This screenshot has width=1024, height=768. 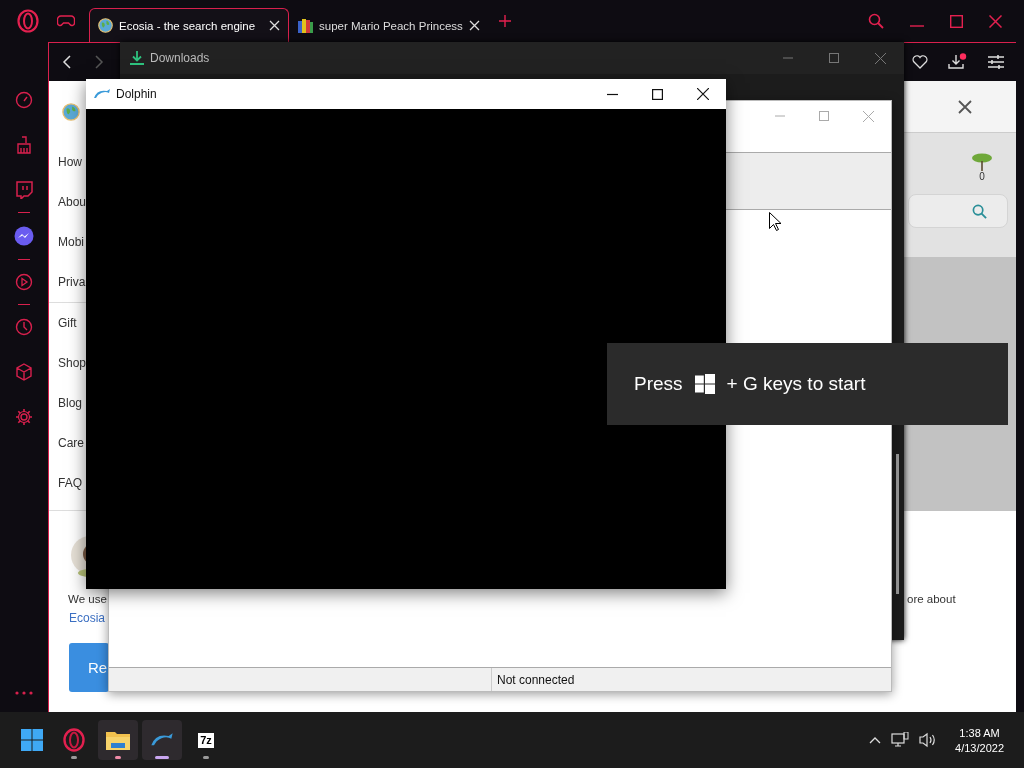 I want to click on menu-item: Priva, so click(x=72, y=282).